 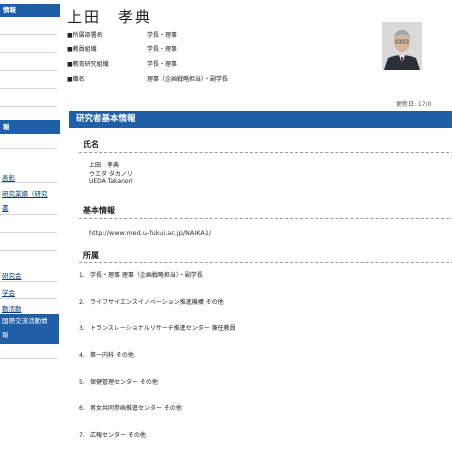 I want to click on name-kana: ウエダ タカノリ, so click(x=111, y=174).